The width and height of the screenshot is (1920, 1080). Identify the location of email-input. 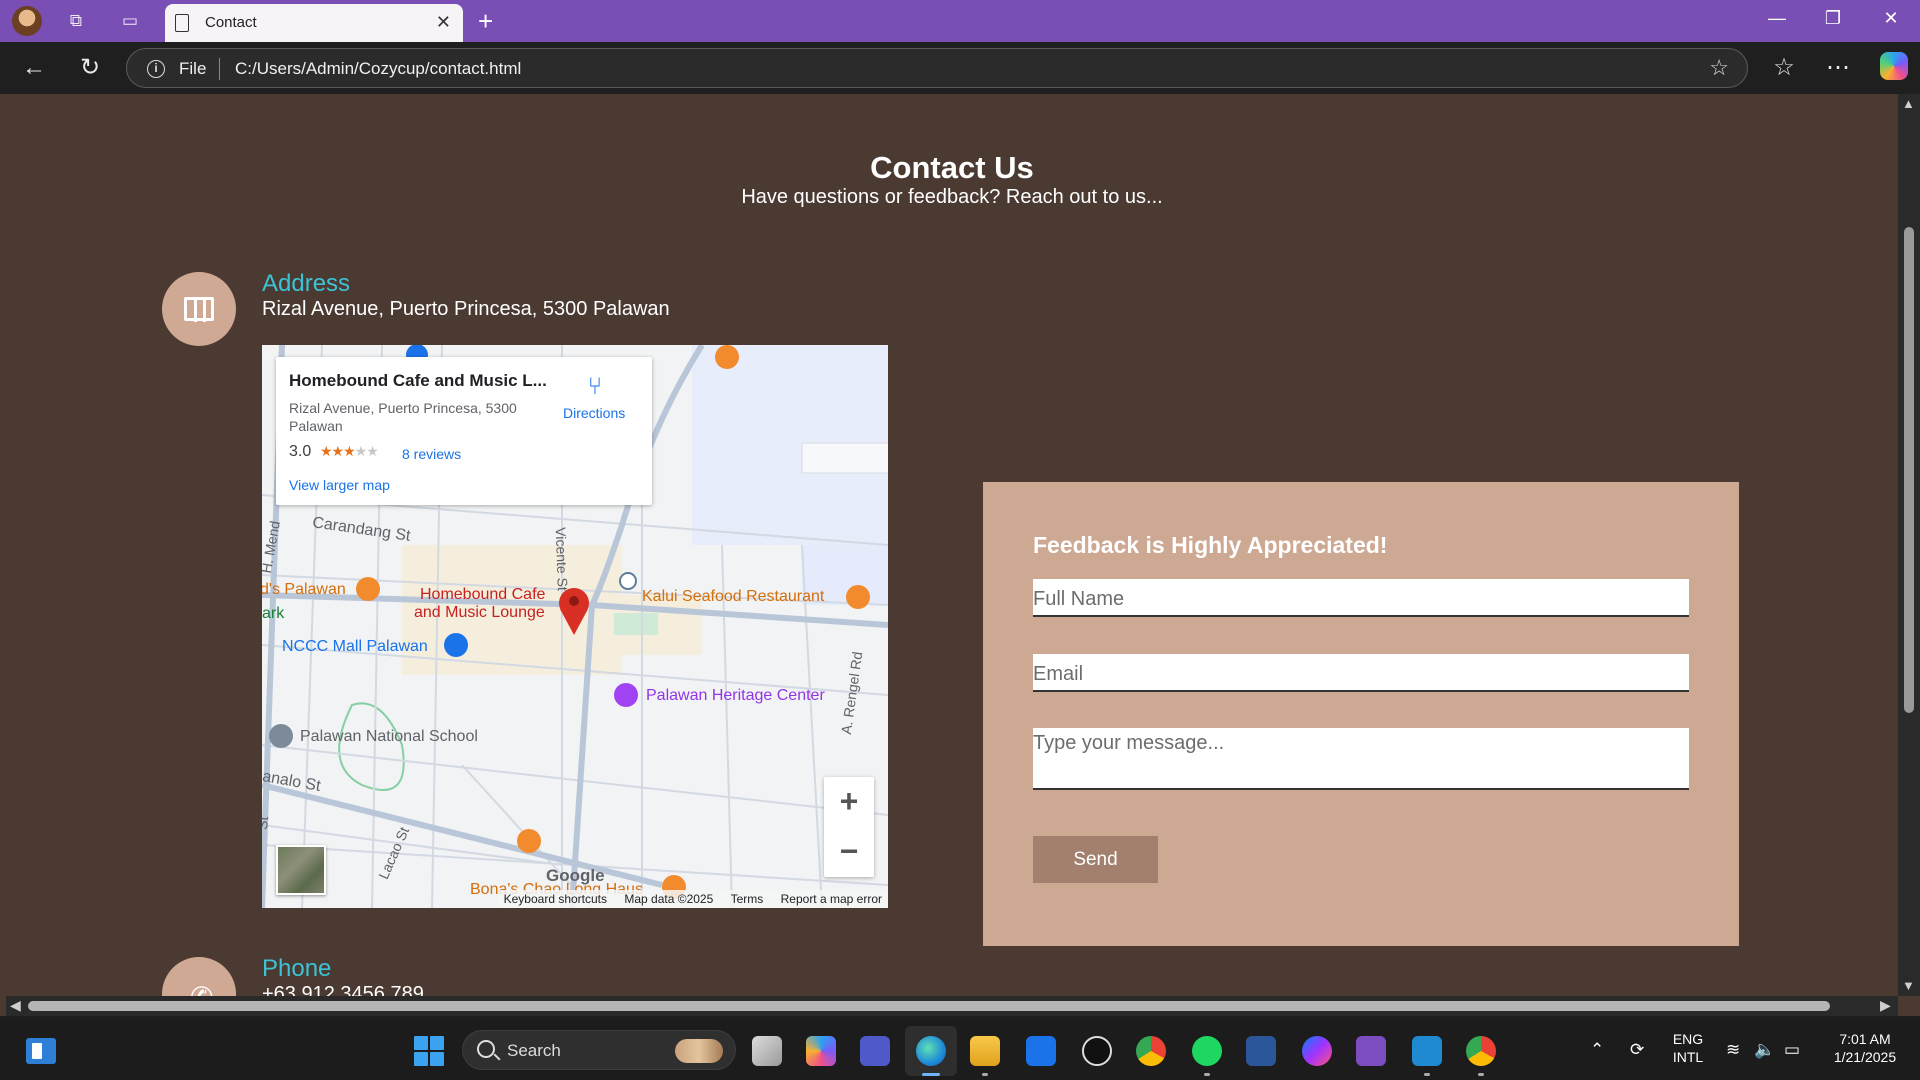
(1361, 673).